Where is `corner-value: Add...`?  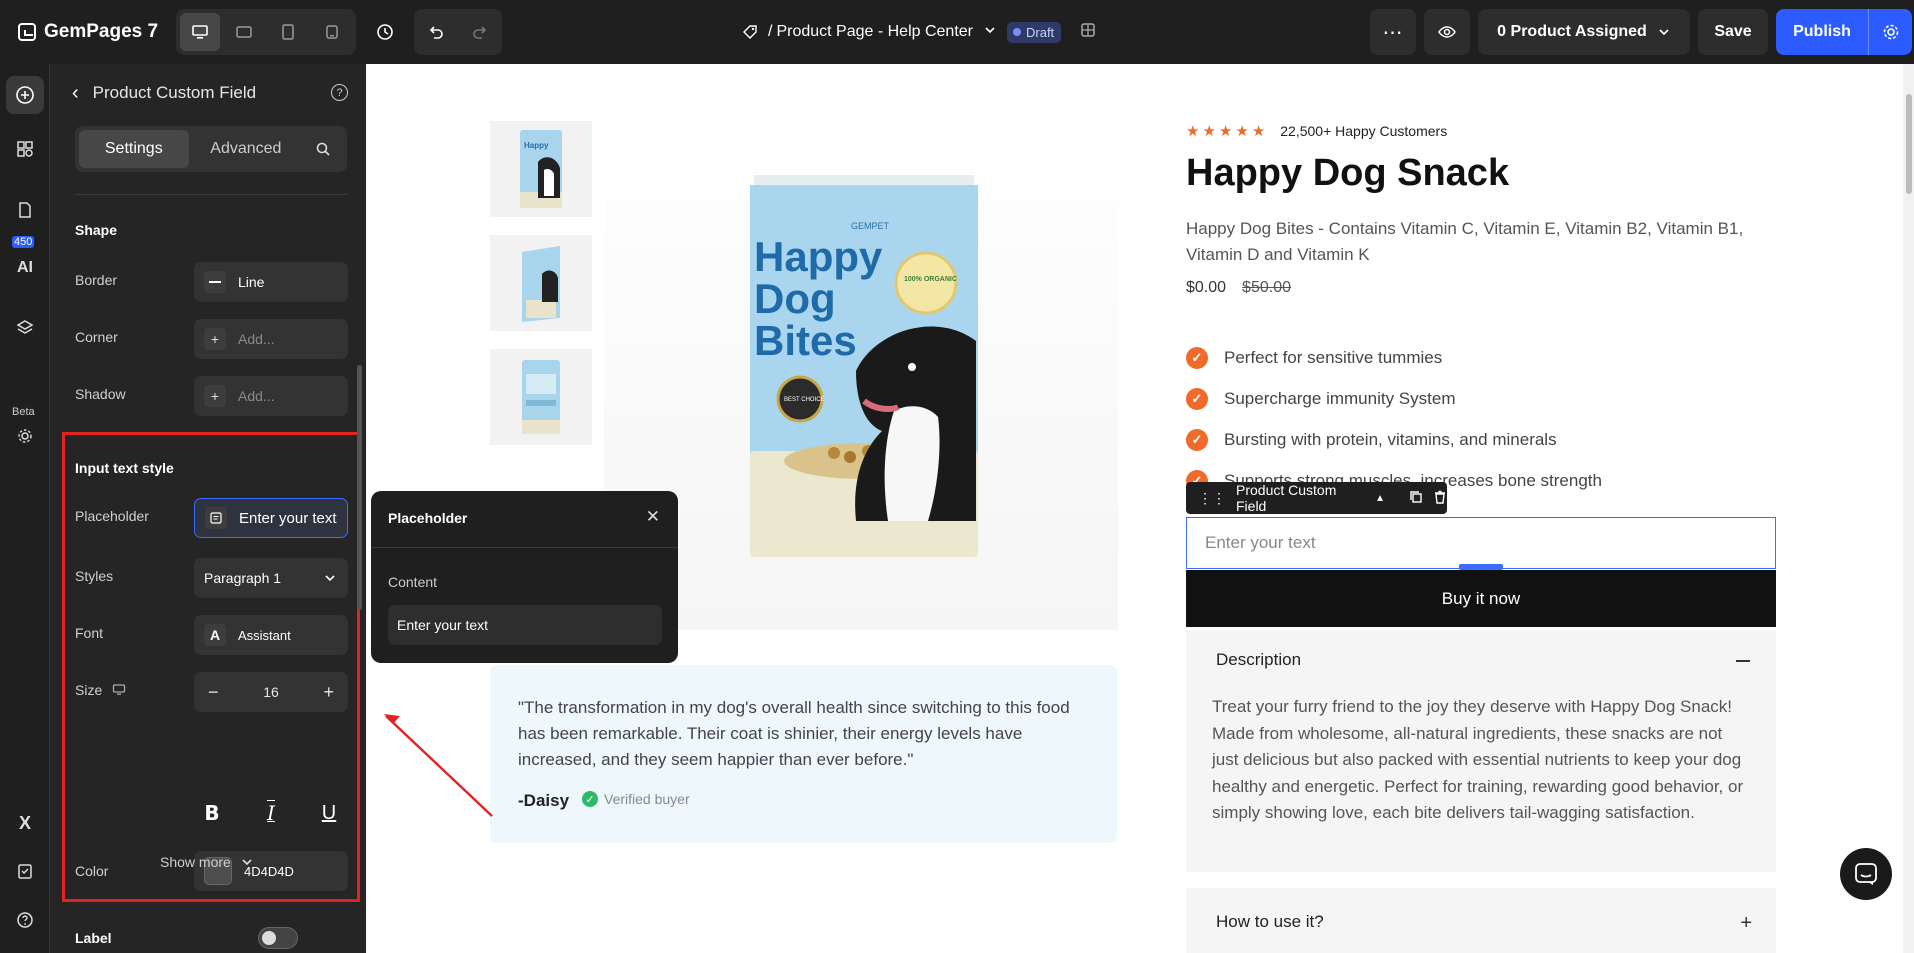 corner-value: Add... is located at coordinates (256, 339).